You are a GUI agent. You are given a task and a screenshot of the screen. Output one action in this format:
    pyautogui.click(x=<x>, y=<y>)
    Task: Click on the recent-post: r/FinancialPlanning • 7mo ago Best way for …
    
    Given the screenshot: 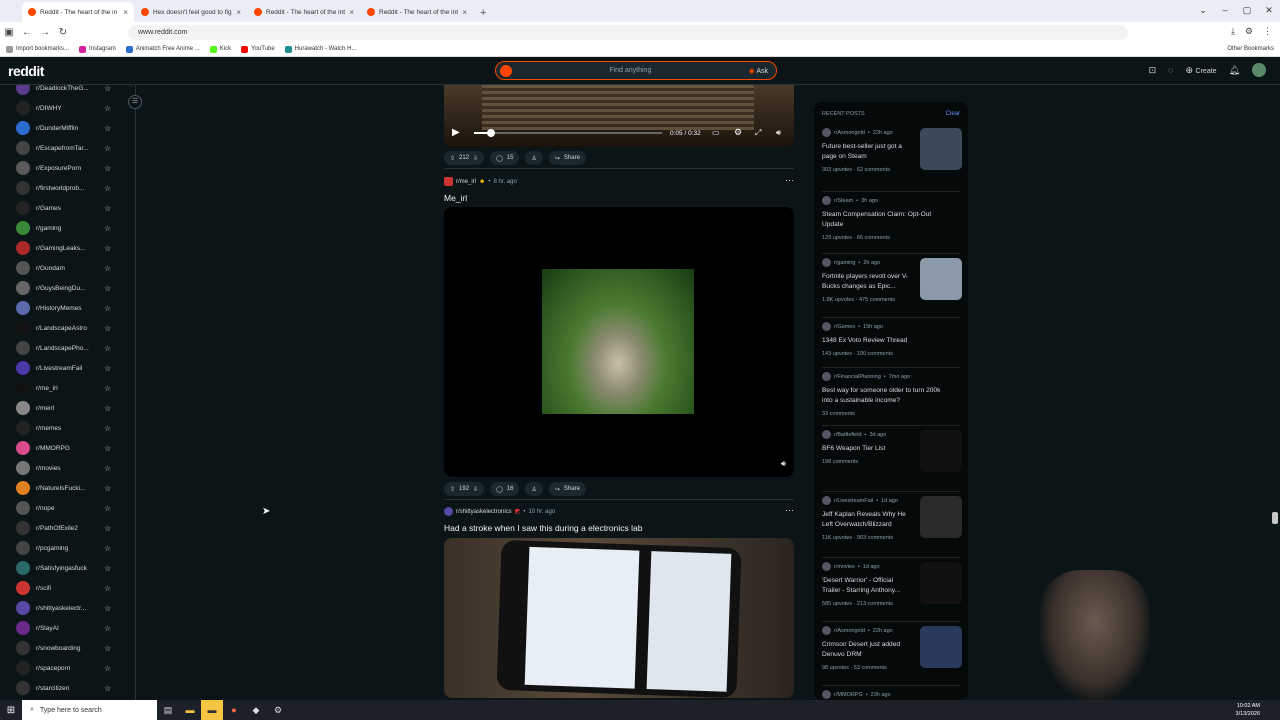 What is the action you would take?
    pyautogui.click(x=892, y=394)
    